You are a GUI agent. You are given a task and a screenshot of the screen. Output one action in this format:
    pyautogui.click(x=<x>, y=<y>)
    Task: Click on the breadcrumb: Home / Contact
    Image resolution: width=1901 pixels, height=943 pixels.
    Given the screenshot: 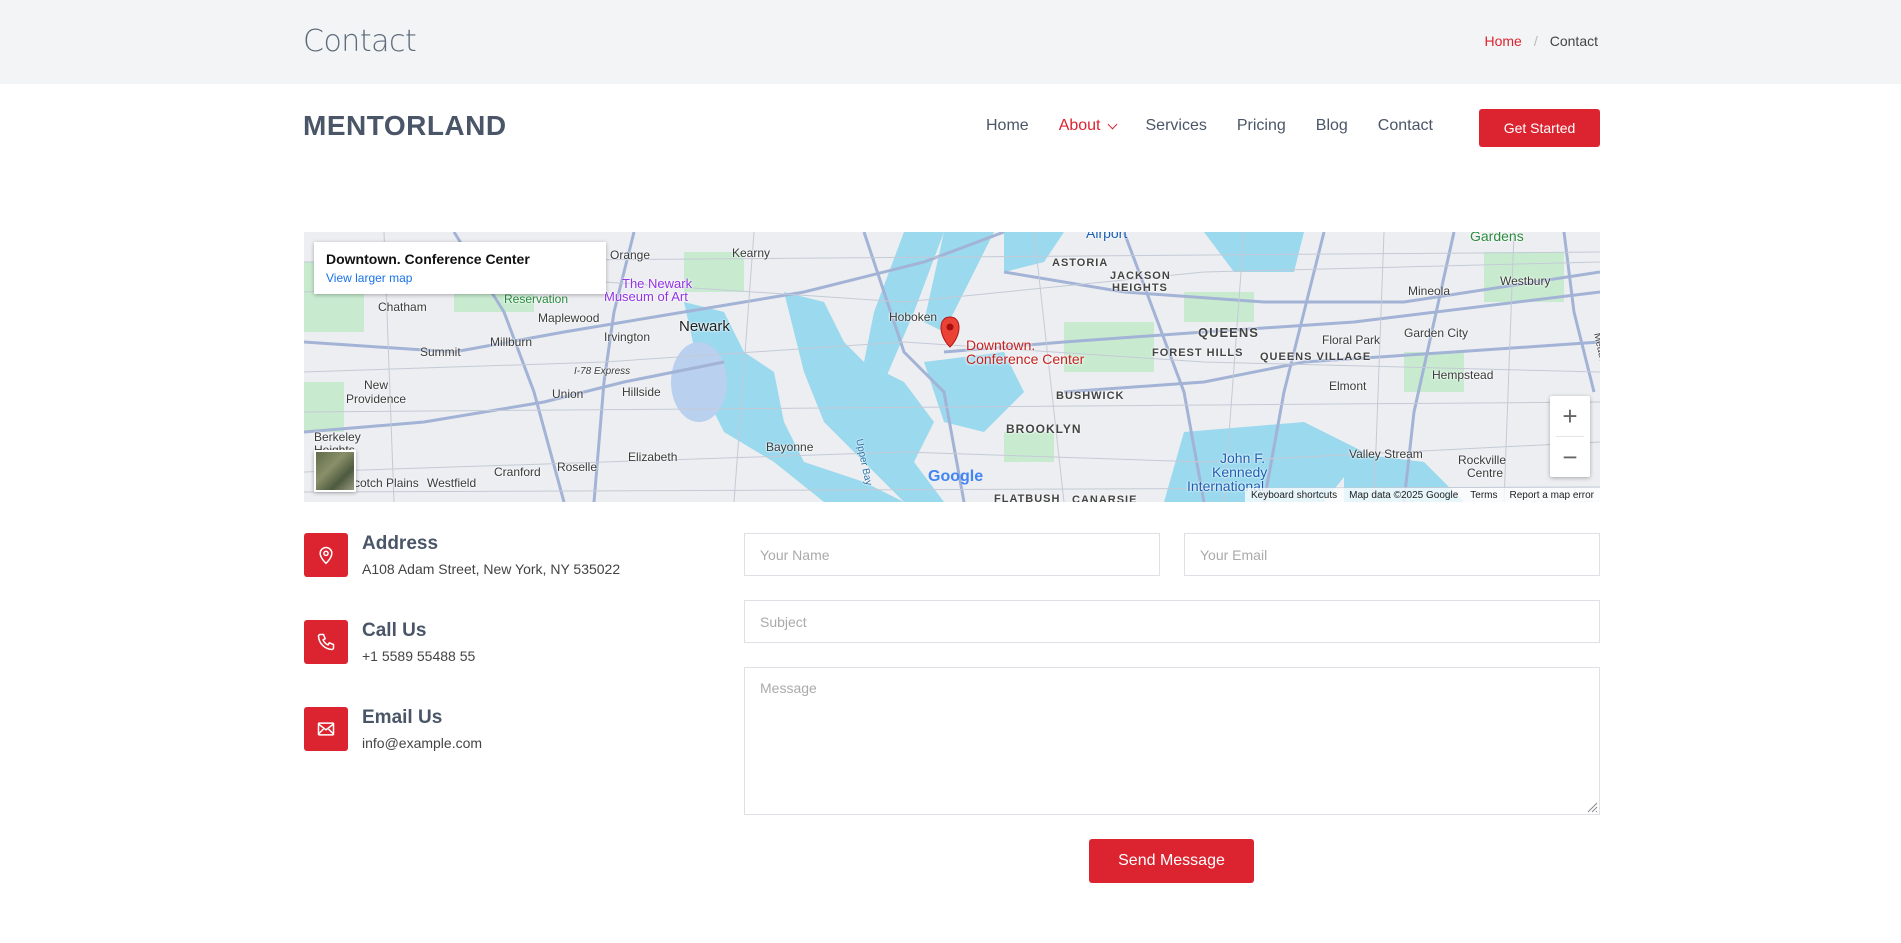 What is the action you would take?
    pyautogui.click(x=1542, y=41)
    